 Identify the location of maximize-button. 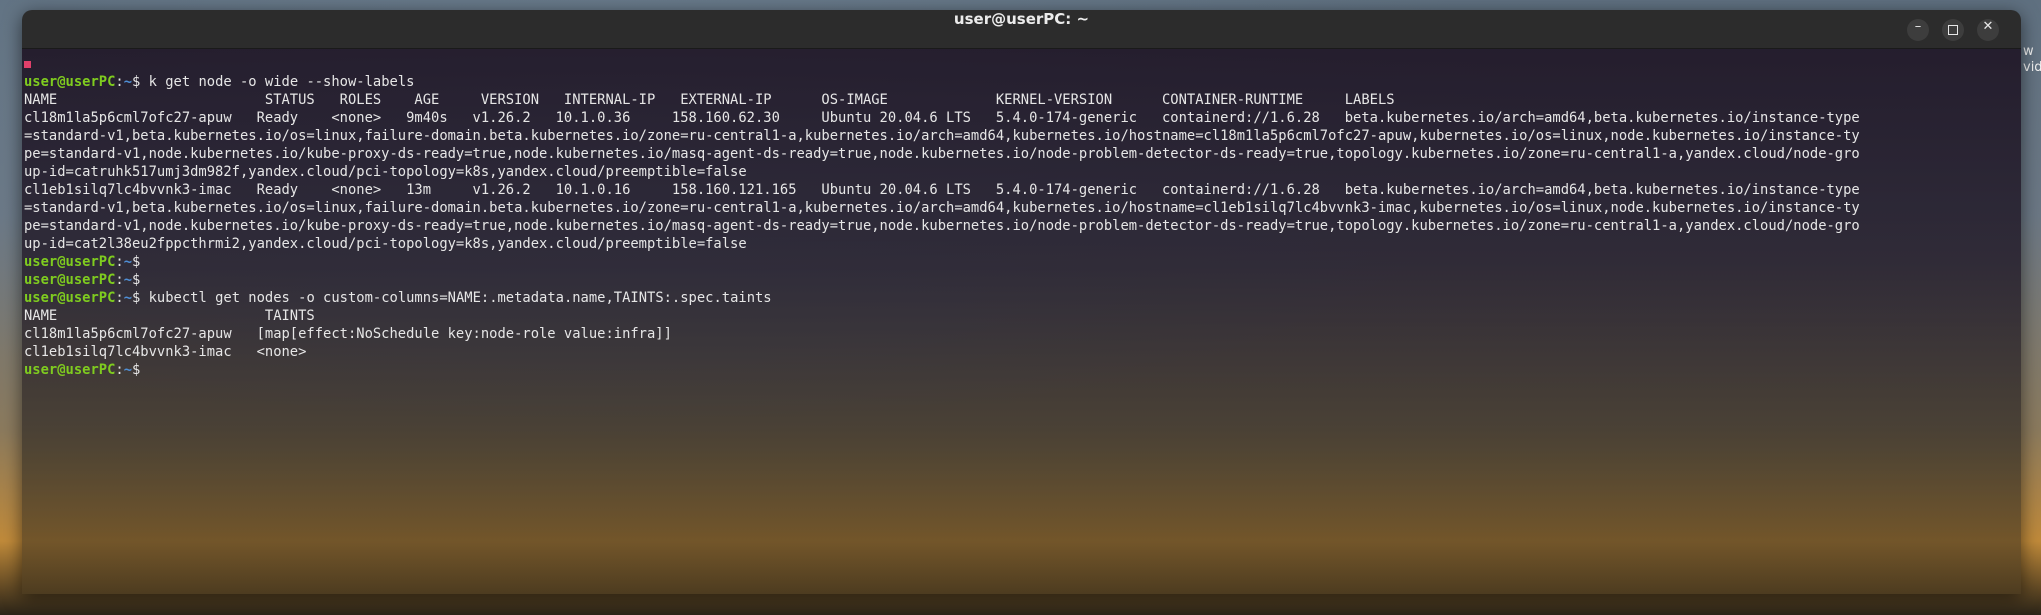
(1953, 30).